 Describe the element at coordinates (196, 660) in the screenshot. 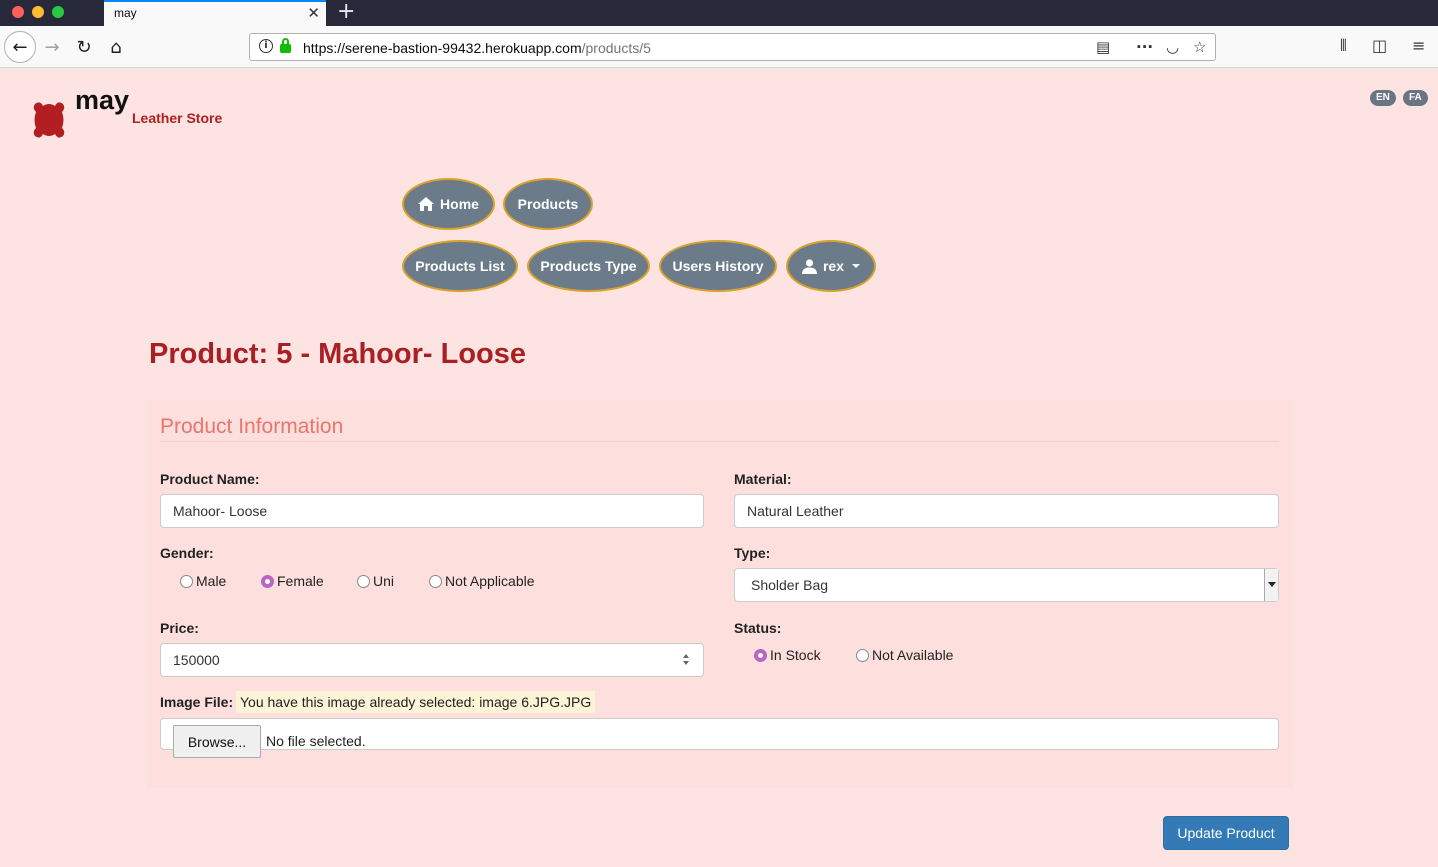

I see `price-value: 150000` at that location.